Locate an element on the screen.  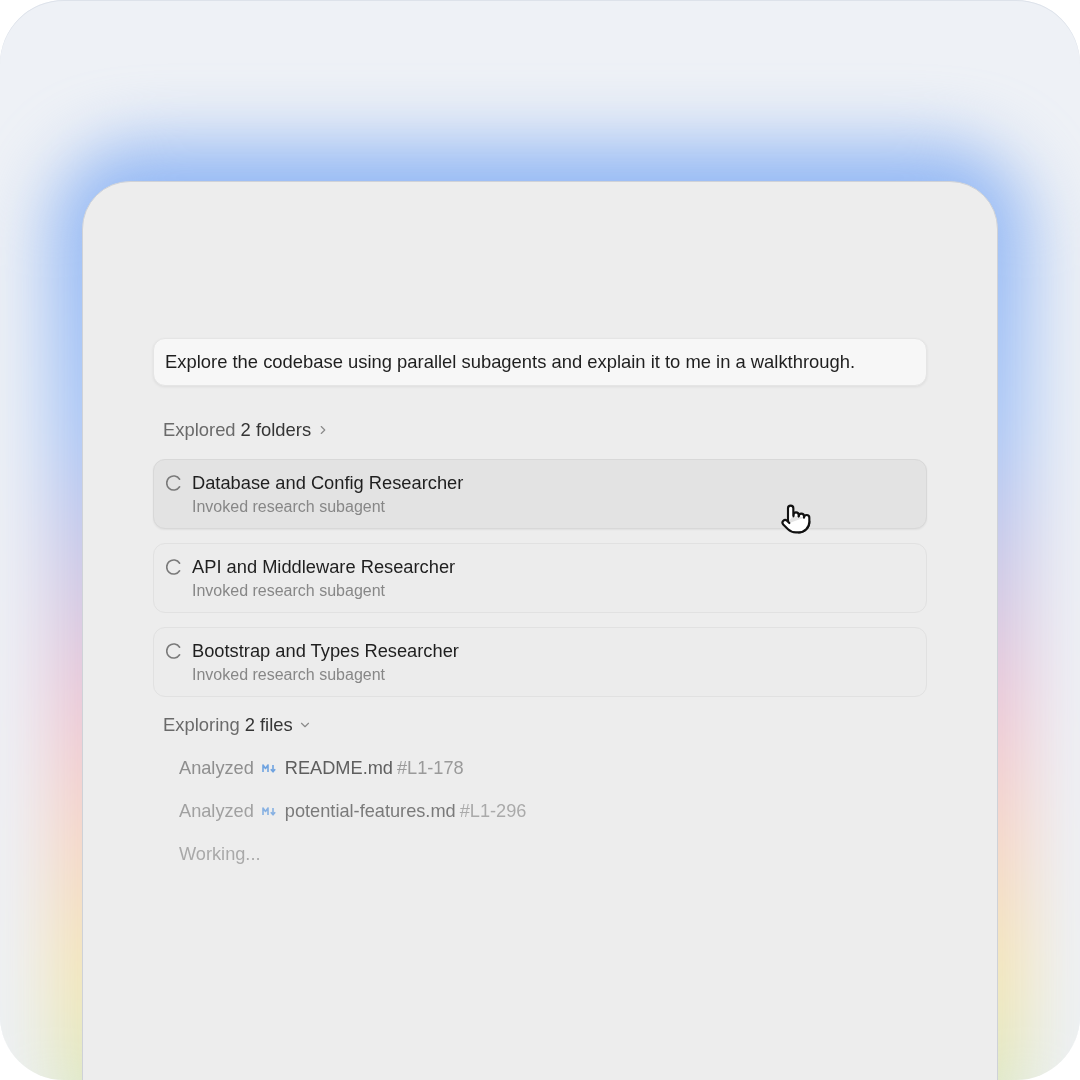
prompt-message: Explore the codebase using parallel subagents and explain it to me in a walkthrough. is located at coordinates (540, 362).